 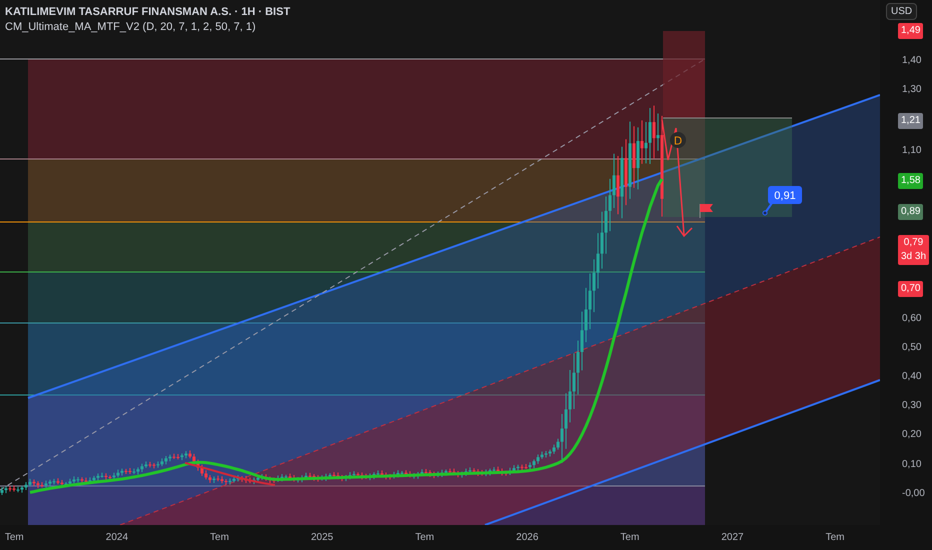 What do you see at coordinates (912, 406) in the screenshot?
I see `price-tick: 0,30` at bounding box center [912, 406].